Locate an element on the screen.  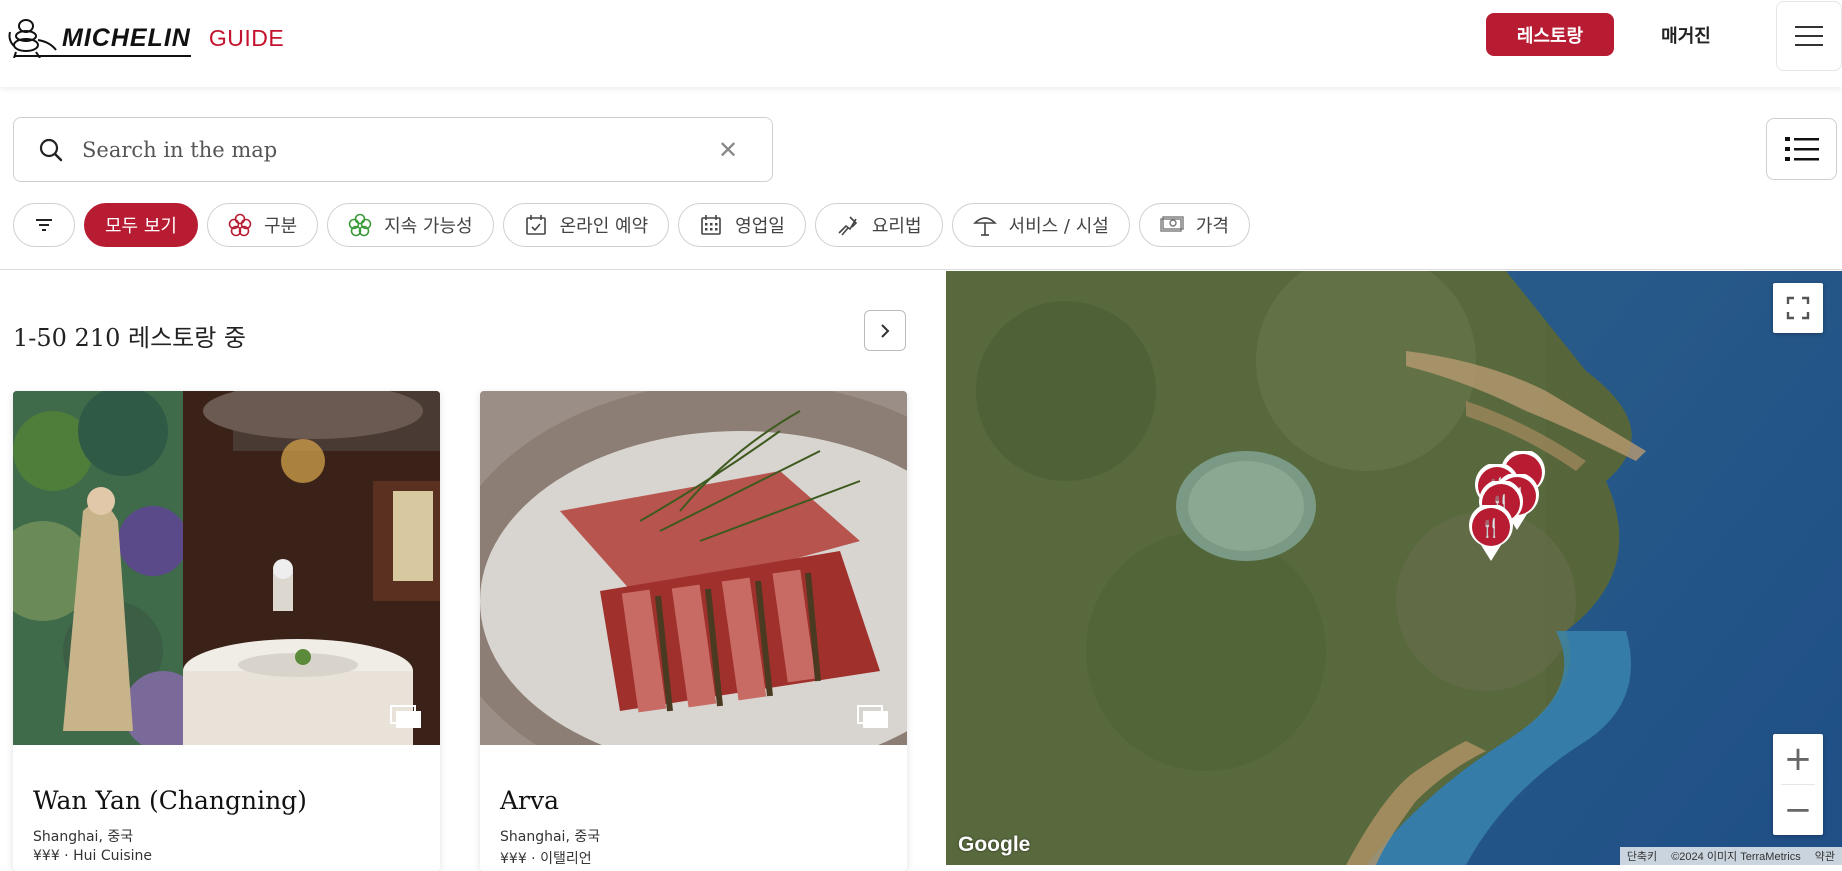
fullscreen-icon is located at coordinates (1798, 308).